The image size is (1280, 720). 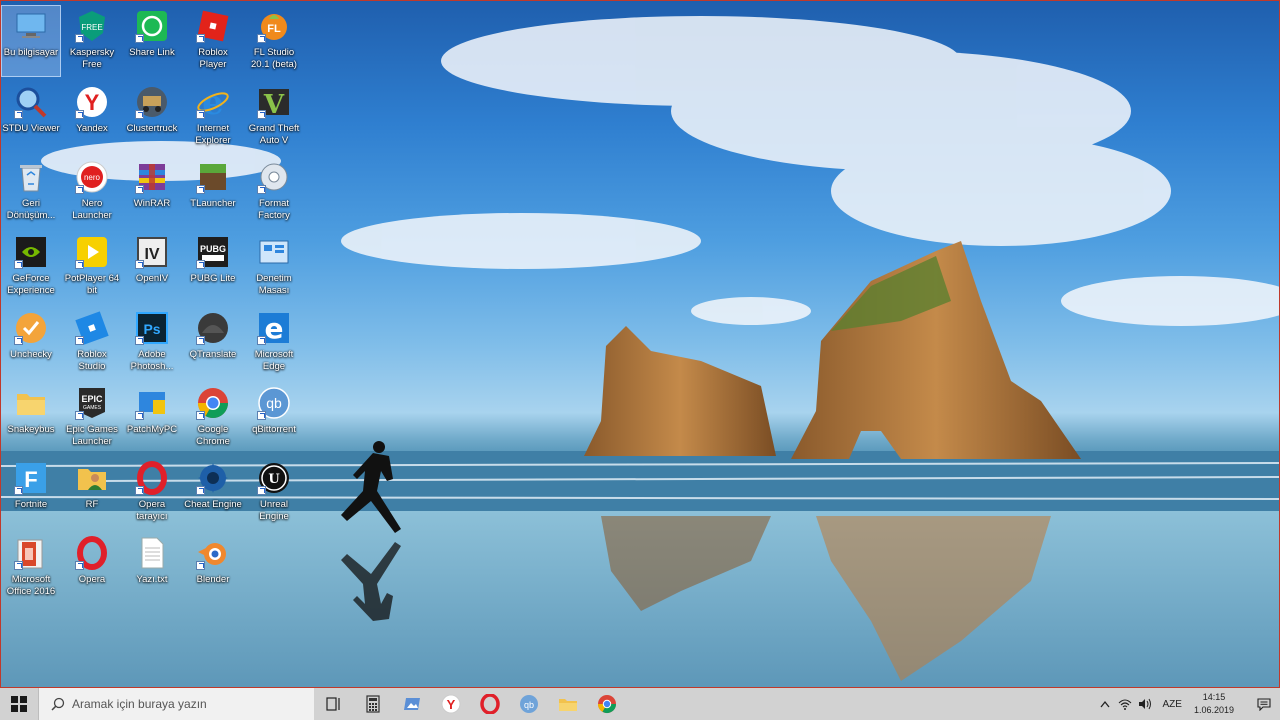 What do you see at coordinates (213, 418) in the screenshot?
I see `desktop-icon: Google Chrome` at bounding box center [213, 418].